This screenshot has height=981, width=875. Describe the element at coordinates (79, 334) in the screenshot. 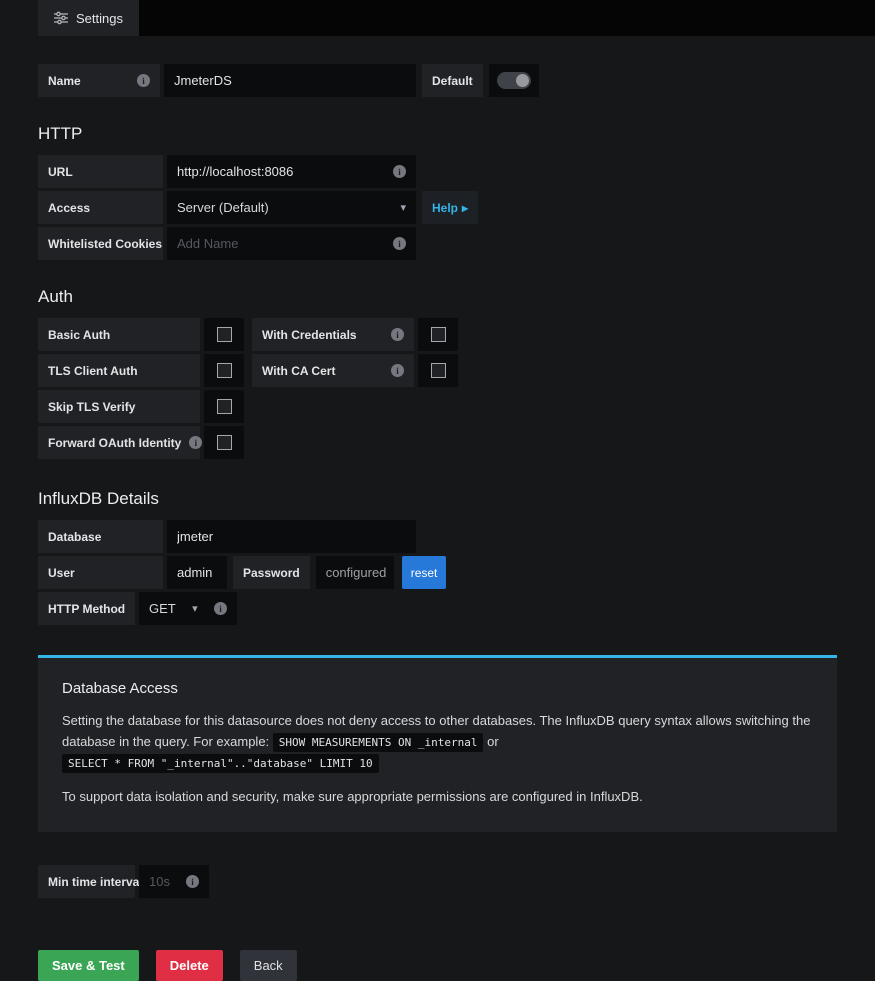

I see `basic-auth-label-text: Basic Auth` at that location.